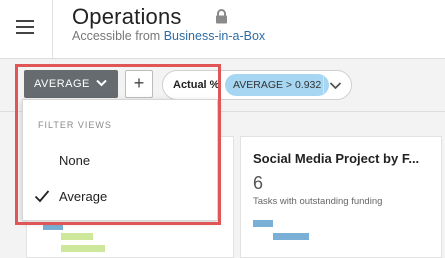  Describe the element at coordinates (116, 36) in the screenshot. I see `subtitle-prefix: Accessible from` at that location.